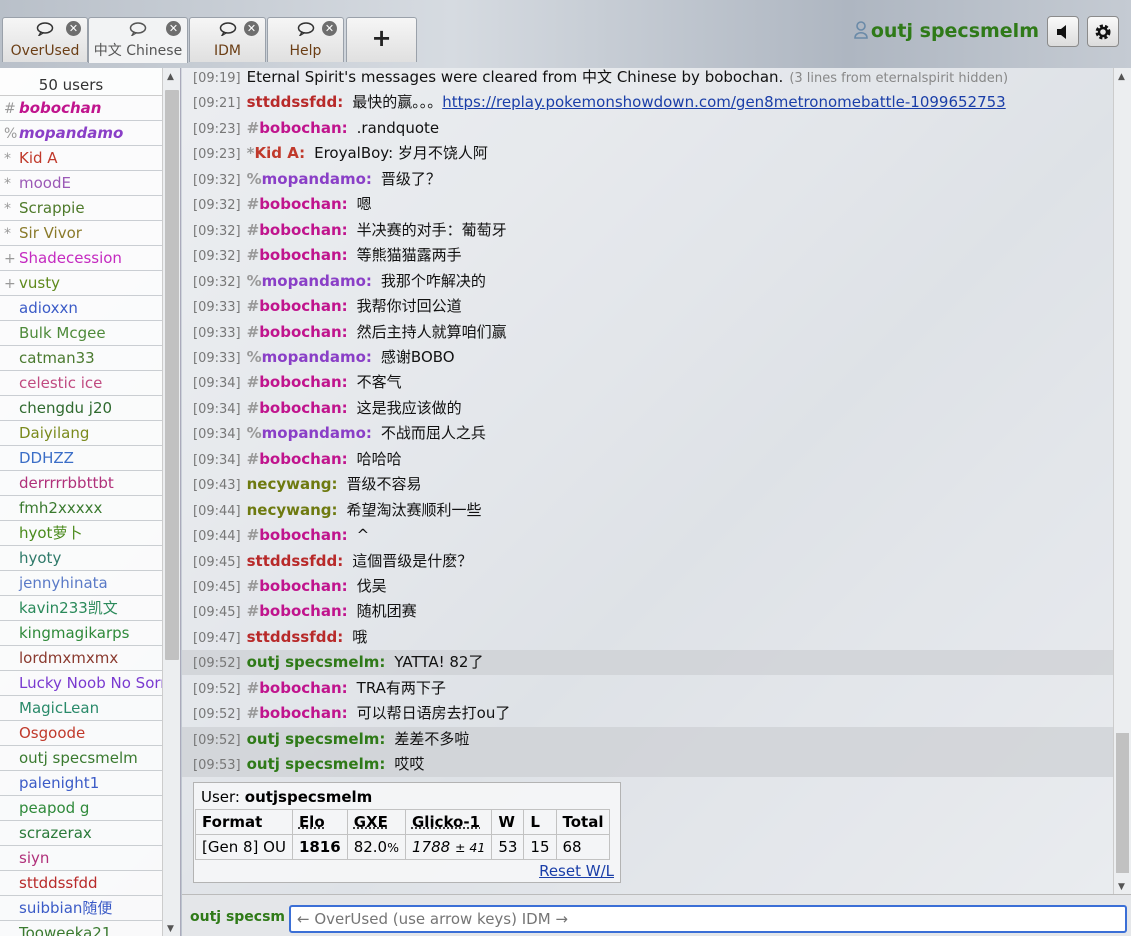 Image resolution: width=1131 pixels, height=936 pixels. What do you see at coordinates (81, 858) in the screenshot?
I see `userlist-item: siyn` at bounding box center [81, 858].